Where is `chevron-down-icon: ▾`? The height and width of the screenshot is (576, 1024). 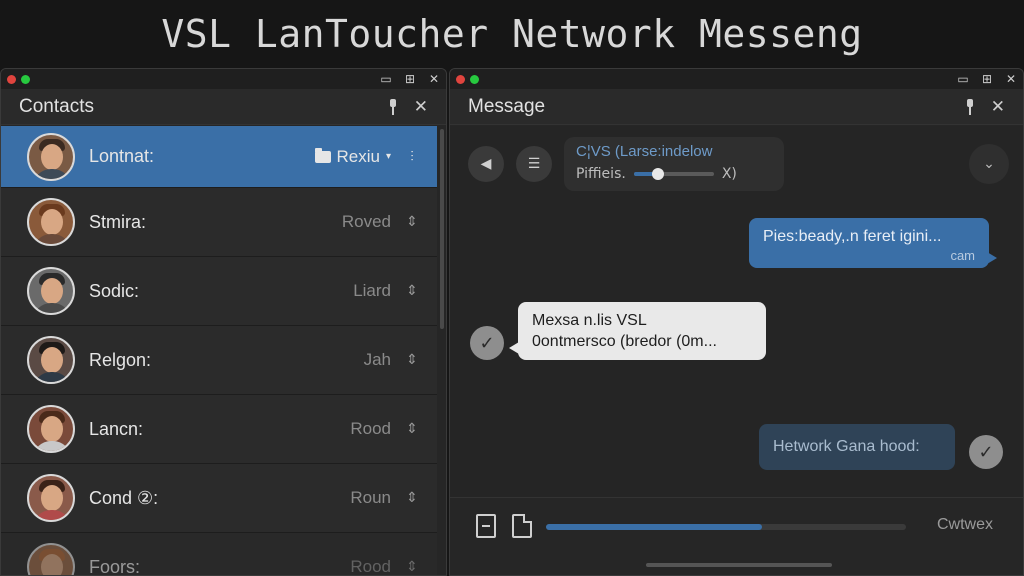
chevron-down-icon: ▾ is located at coordinates (388, 156).